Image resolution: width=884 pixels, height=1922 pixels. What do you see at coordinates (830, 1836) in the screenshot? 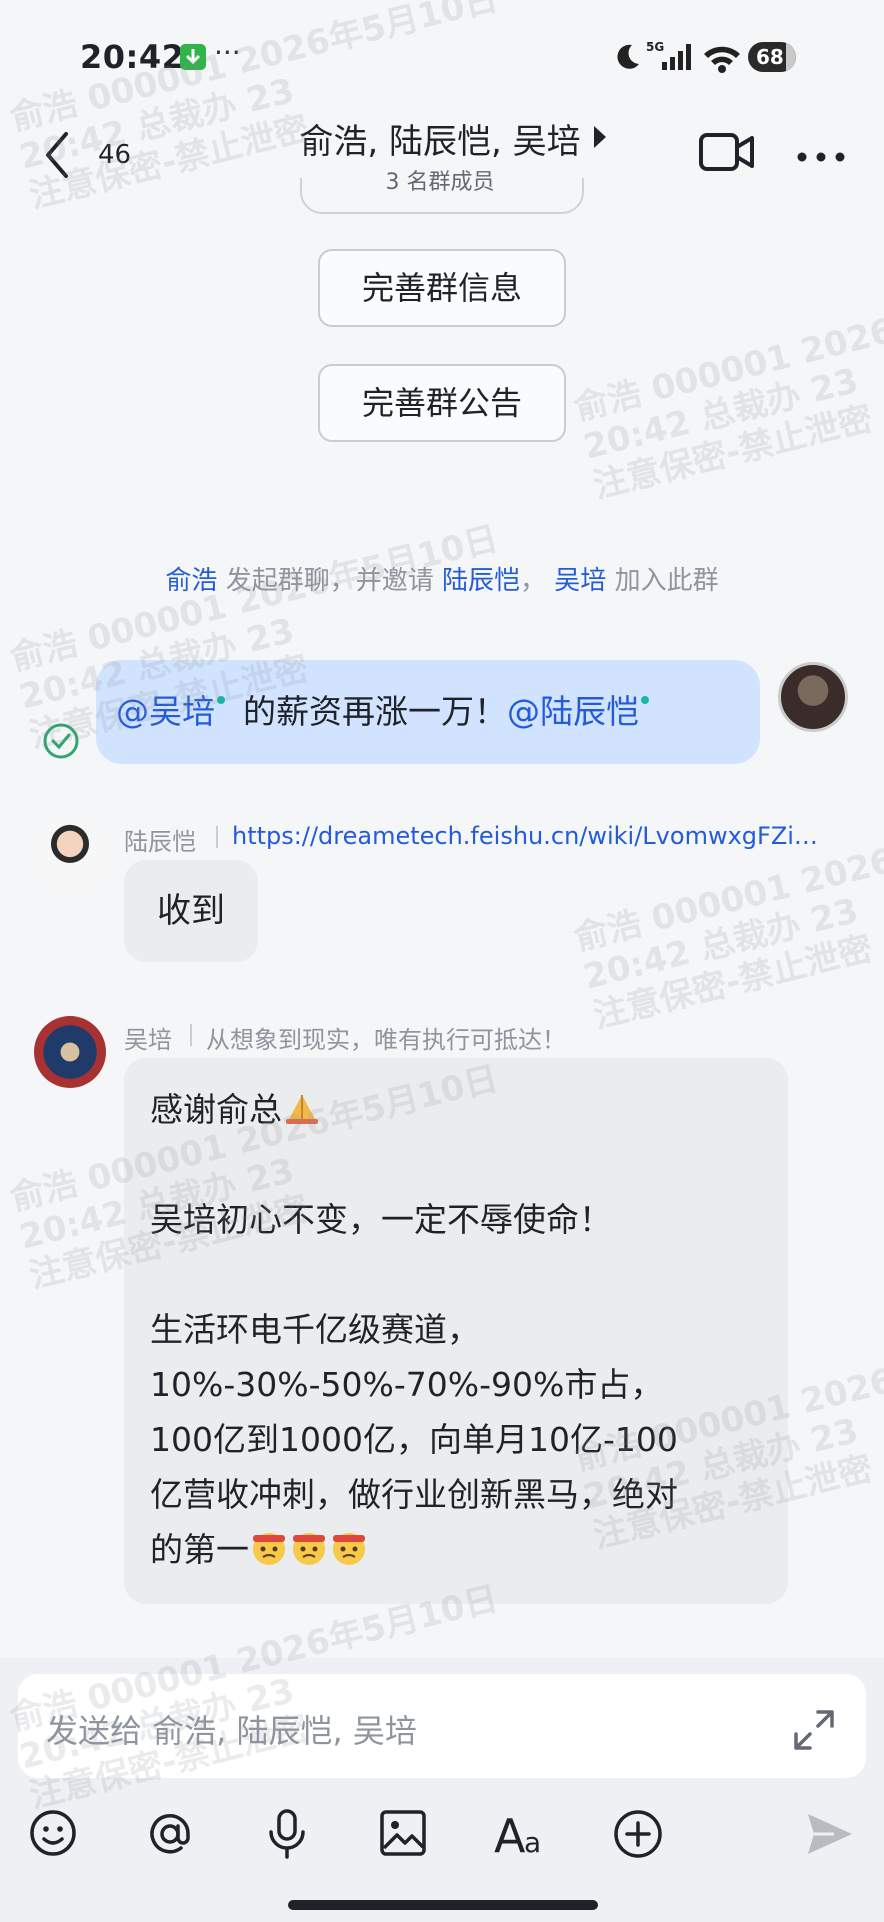
I see `send-icon` at bounding box center [830, 1836].